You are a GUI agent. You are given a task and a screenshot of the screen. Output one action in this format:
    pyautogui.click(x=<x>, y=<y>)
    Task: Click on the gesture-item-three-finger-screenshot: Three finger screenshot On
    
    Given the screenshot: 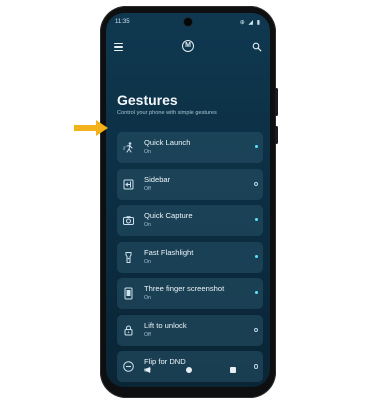 What is the action you would take?
    pyautogui.click(x=190, y=293)
    